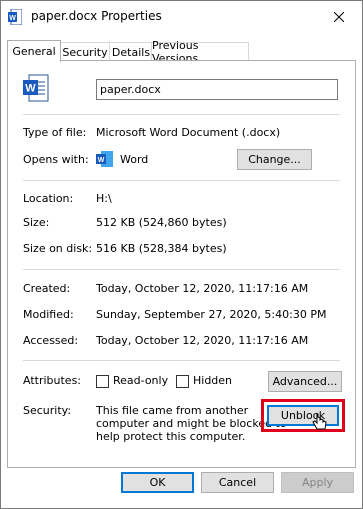 The width and height of the screenshot is (363, 509). What do you see at coordinates (188, 132) in the screenshot?
I see `type-value: Microsoft Word Document (.docx)` at bounding box center [188, 132].